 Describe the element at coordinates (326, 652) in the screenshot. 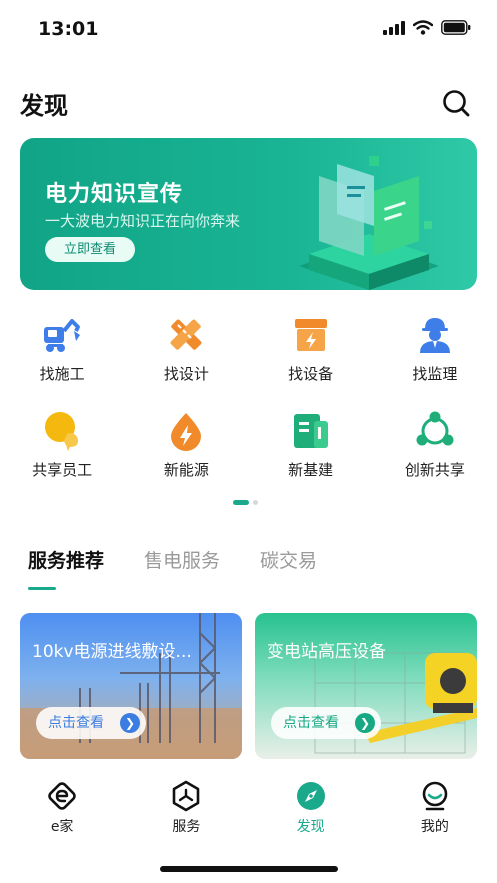

I see `card-title: 变电站高压设备` at that location.